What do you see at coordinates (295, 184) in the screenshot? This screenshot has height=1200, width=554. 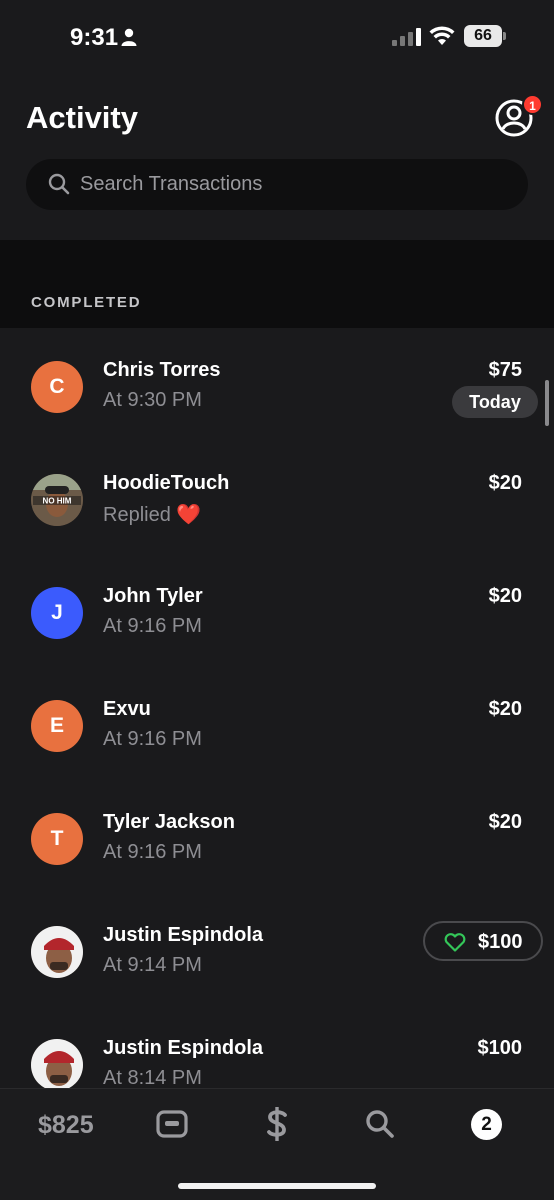 I see `search-input` at bounding box center [295, 184].